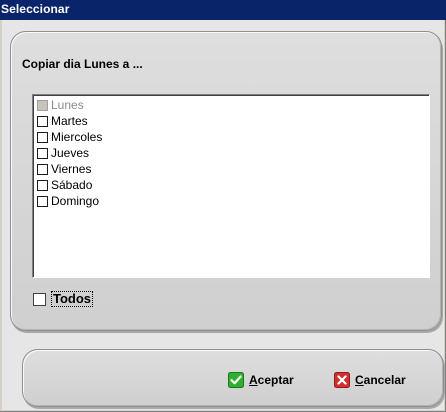  Describe the element at coordinates (70, 153) in the screenshot. I see `day-label: Jueves` at that location.